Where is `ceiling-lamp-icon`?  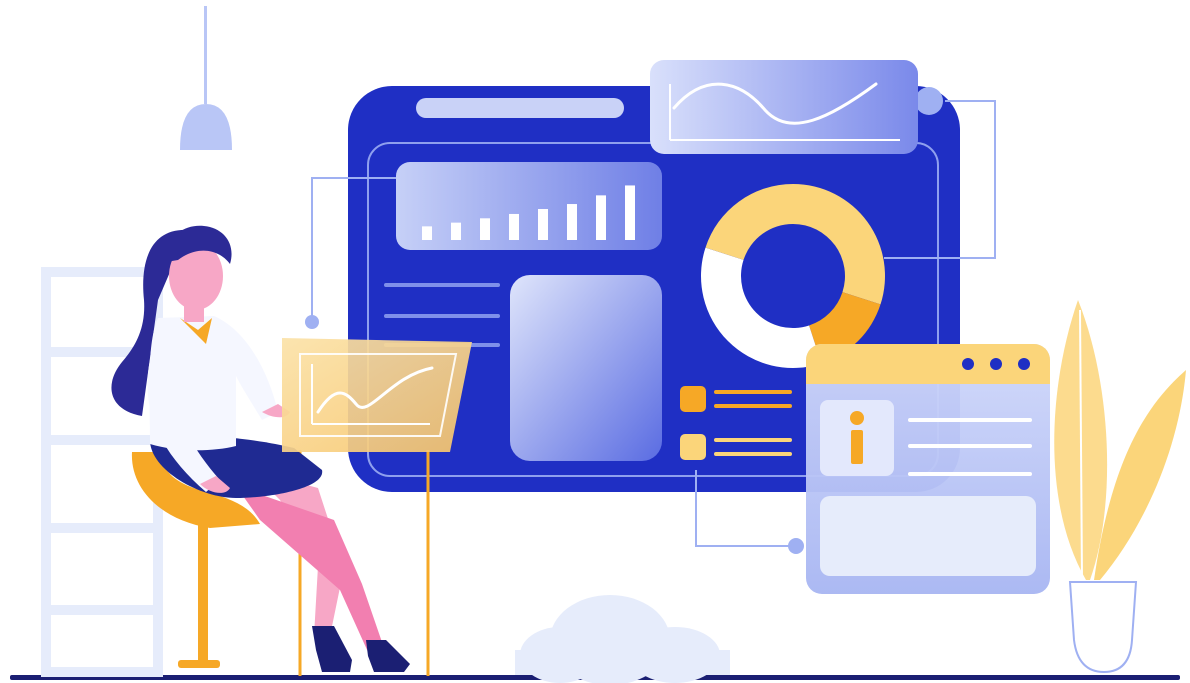
ceiling-lamp-icon is located at coordinates (206, 78).